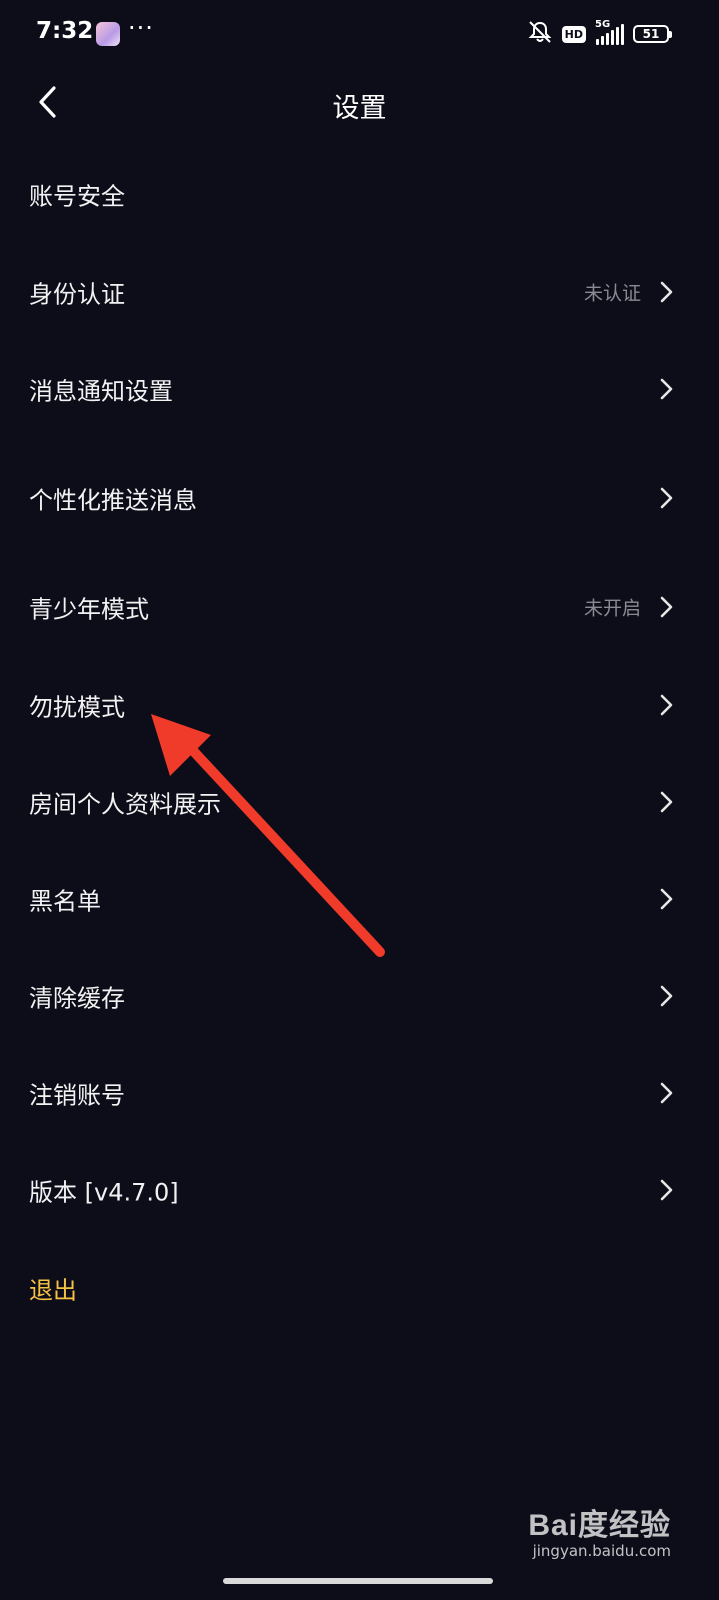  Describe the element at coordinates (141, 28) in the screenshot. I see `more-notifications-icon: ···` at that location.